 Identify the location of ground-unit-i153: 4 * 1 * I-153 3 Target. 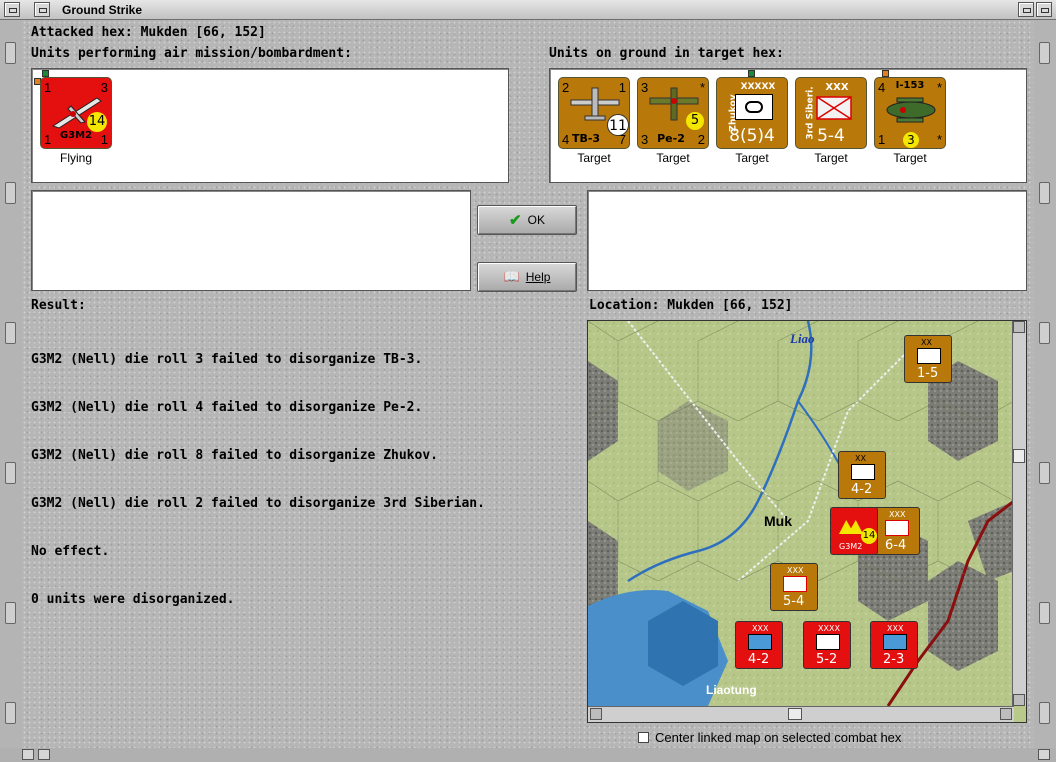
(910, 117).